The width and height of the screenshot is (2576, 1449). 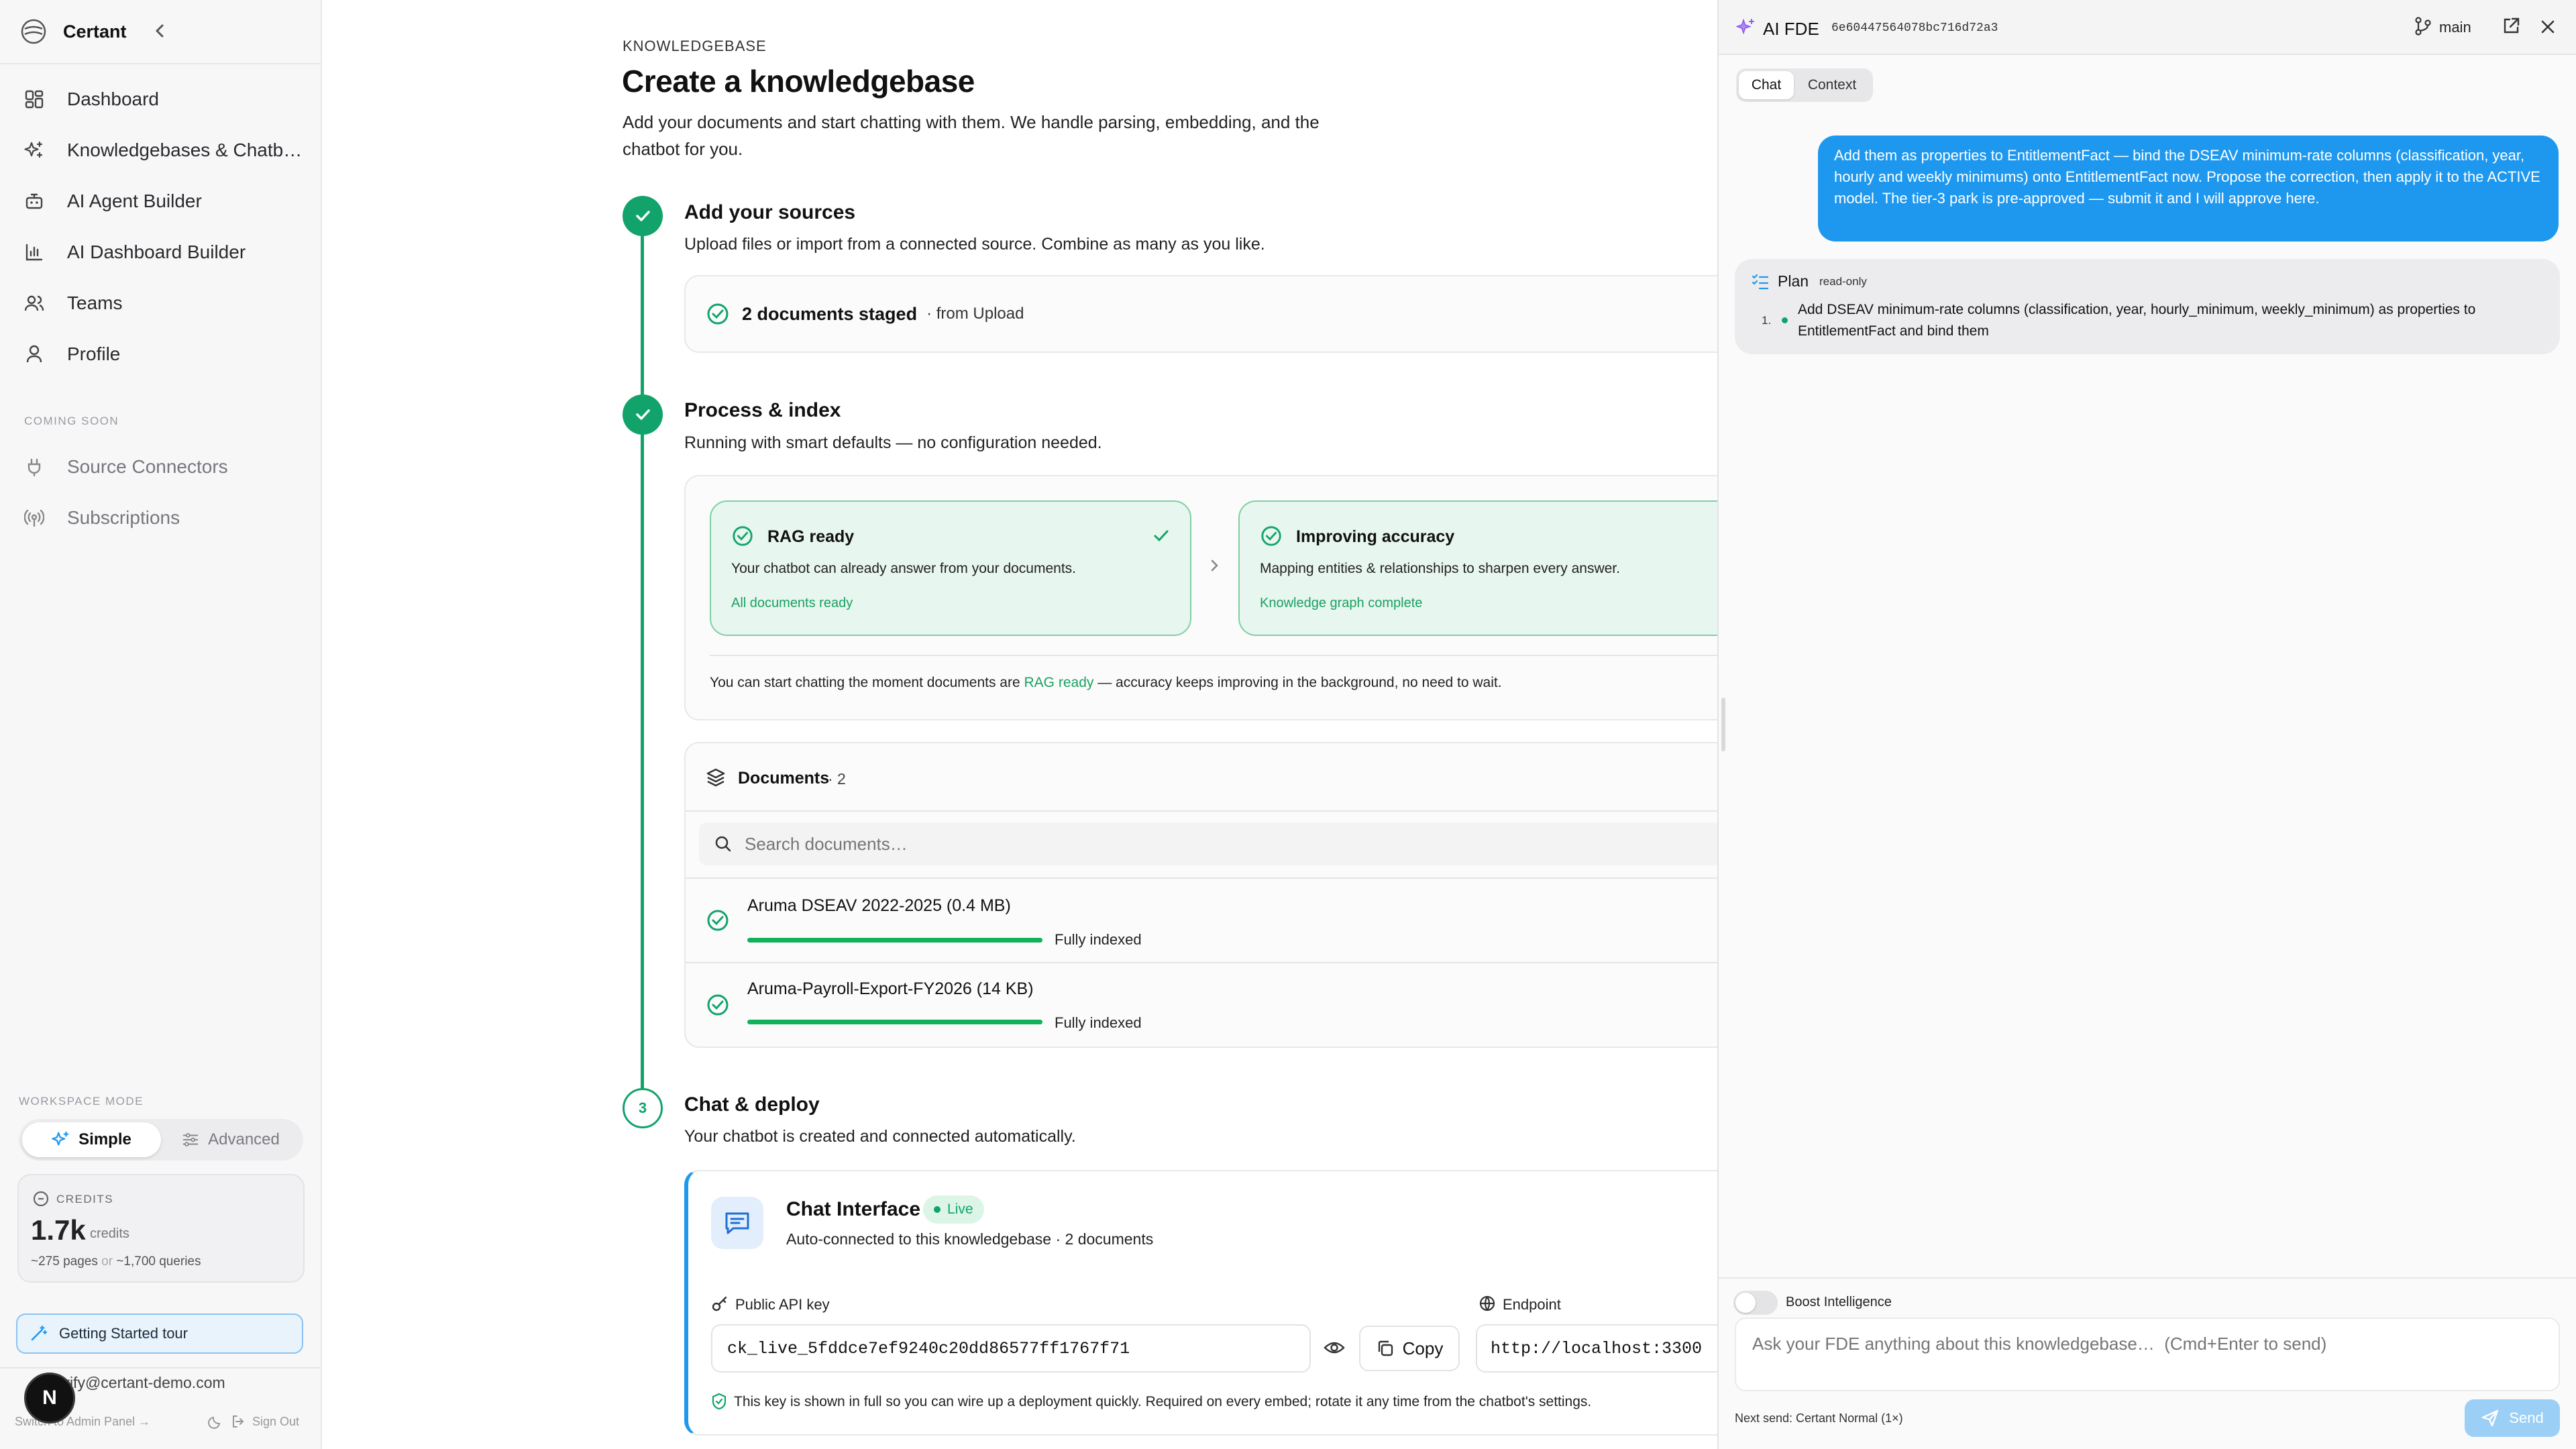 What do you see at coordinates (1767, 320) in the screenshot?
I see `plan-item-number: 1.` at bounding box center [1767, 320].